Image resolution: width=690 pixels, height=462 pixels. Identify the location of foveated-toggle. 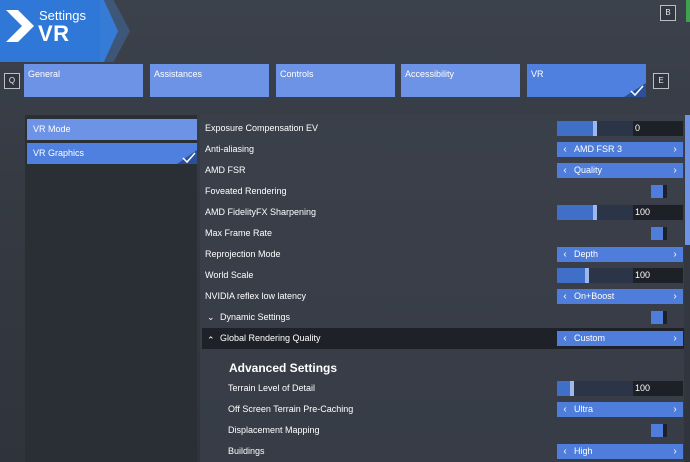
(659, 191).